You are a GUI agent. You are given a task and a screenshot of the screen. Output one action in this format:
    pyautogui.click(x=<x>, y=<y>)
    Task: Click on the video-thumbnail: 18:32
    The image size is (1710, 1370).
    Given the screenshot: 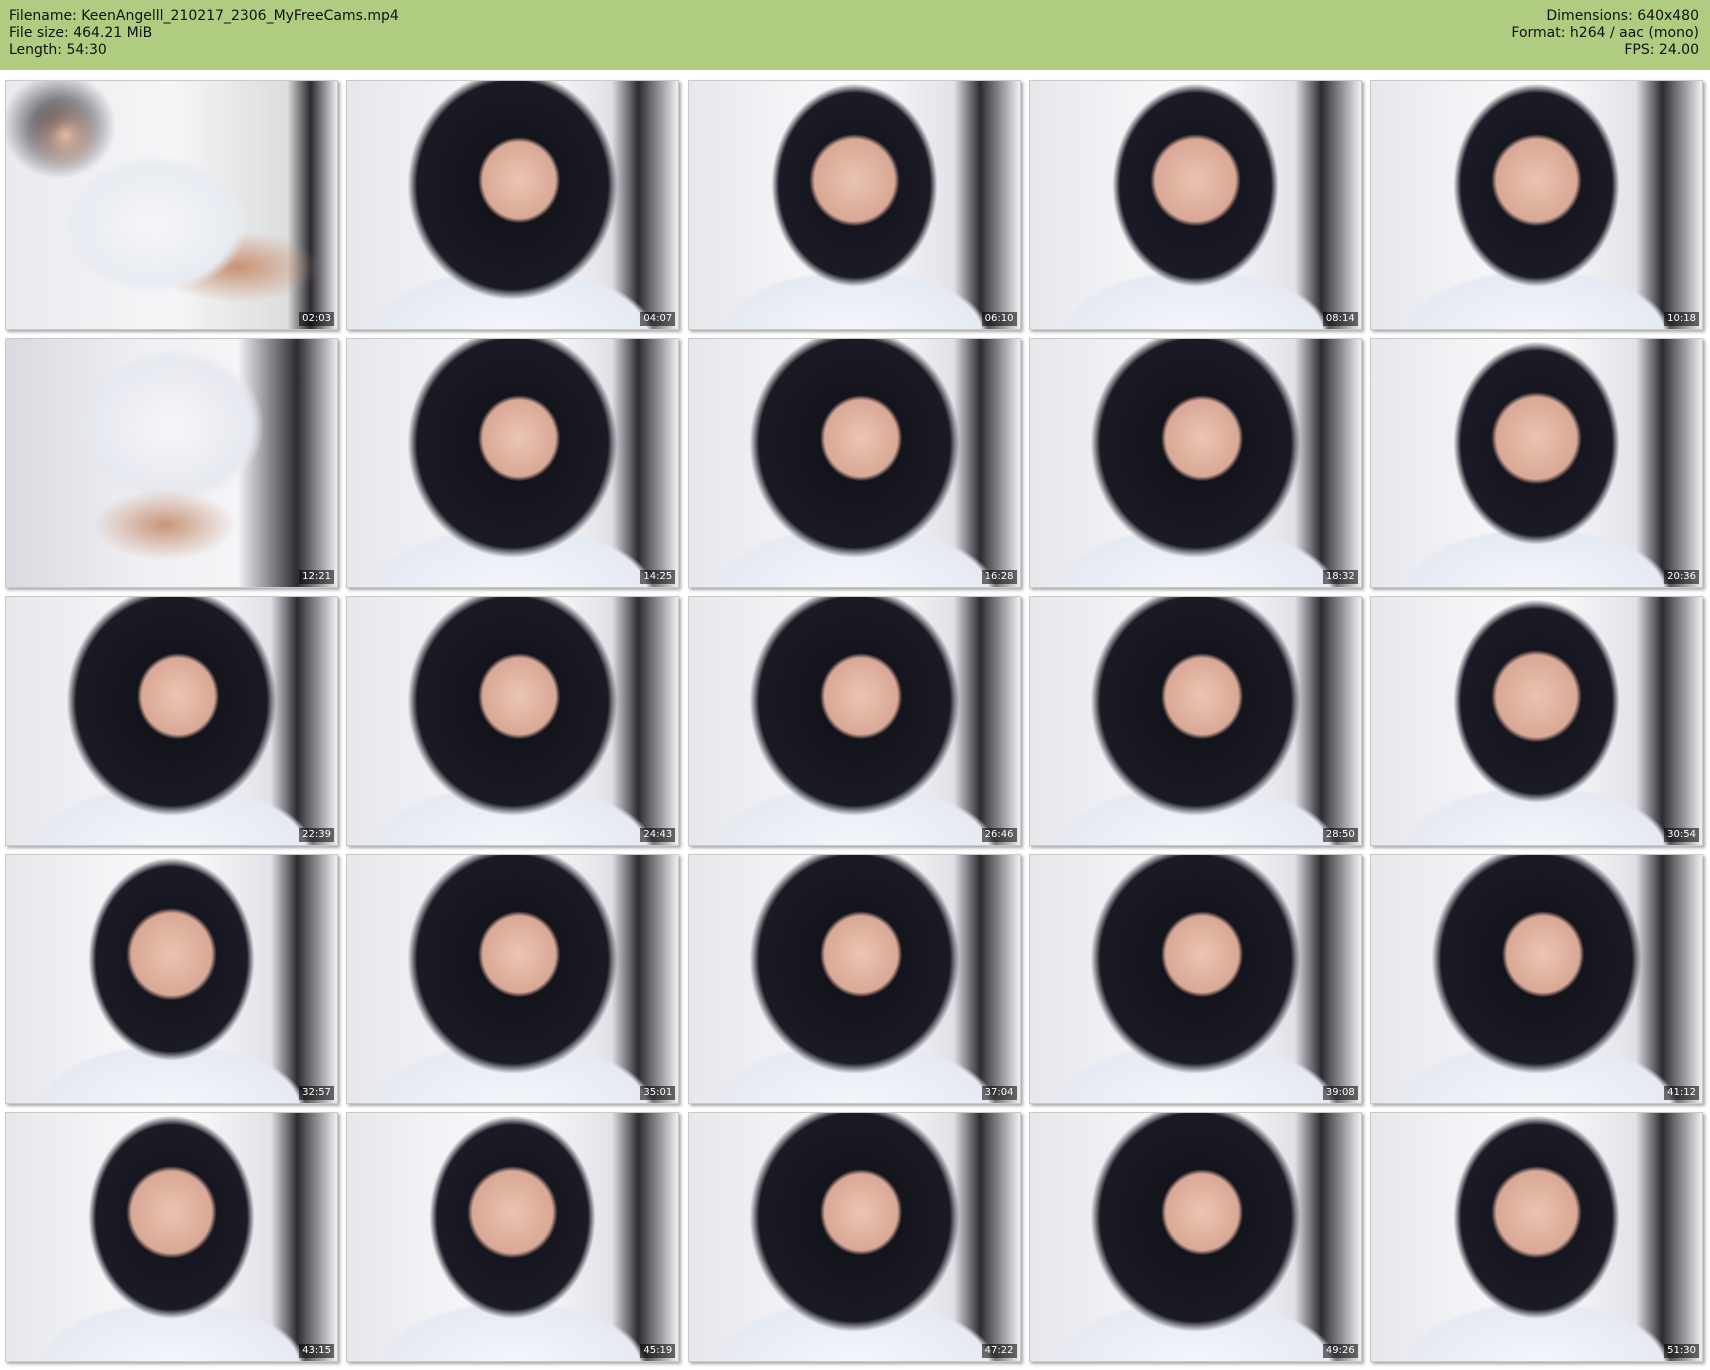 What is the action you would take?
    pyautogui.click(x=1195, y=463)
    